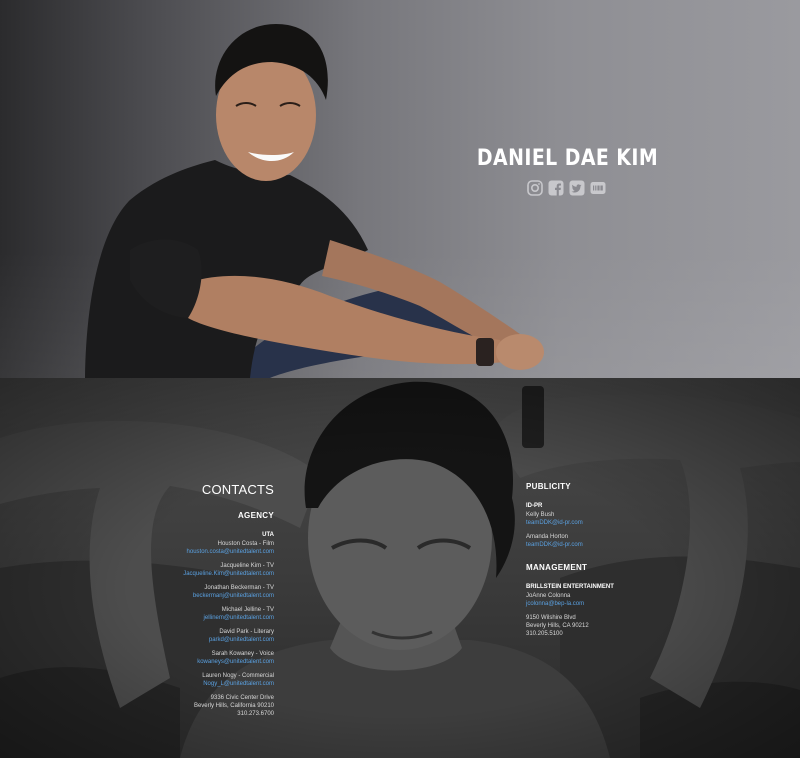 The height and width of the screenshot is (758, 800). Describe the element at coordinates (239, 588) in the screenshot. I see `agent-name: Jonathan Beckerman - TV` at that location.